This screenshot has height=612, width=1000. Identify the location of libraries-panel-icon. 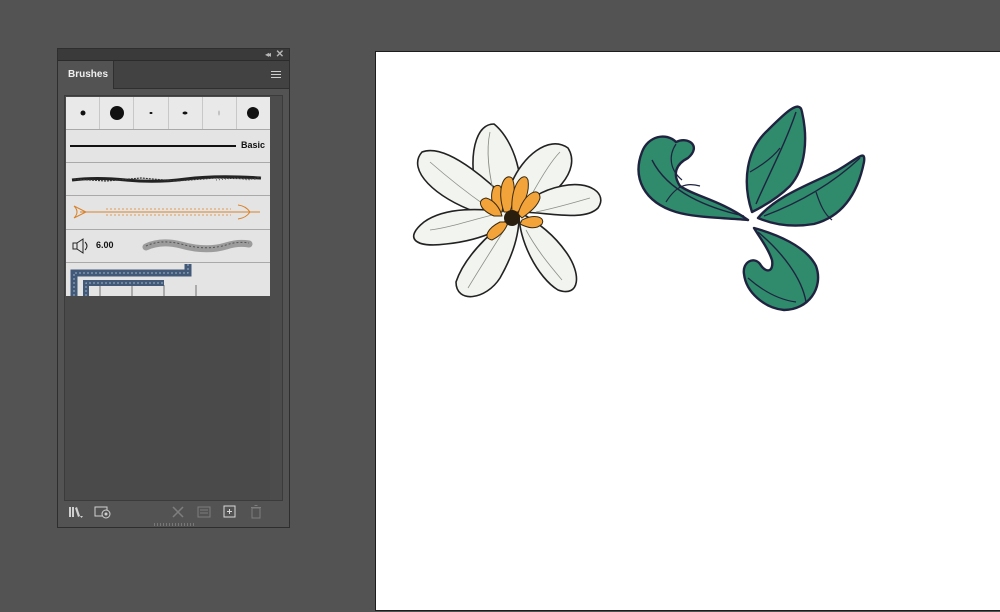
(103, 512).